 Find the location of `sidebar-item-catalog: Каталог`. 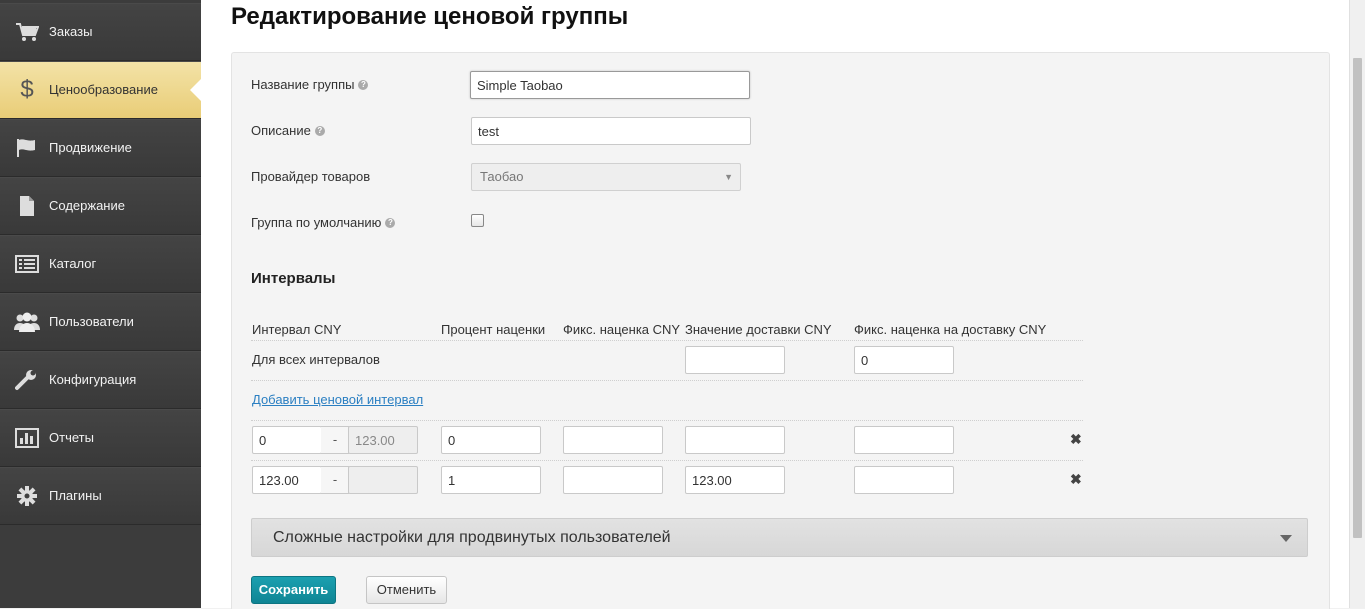

sidebar-item-catalog: Каталог is located at coordinates (100, 264).